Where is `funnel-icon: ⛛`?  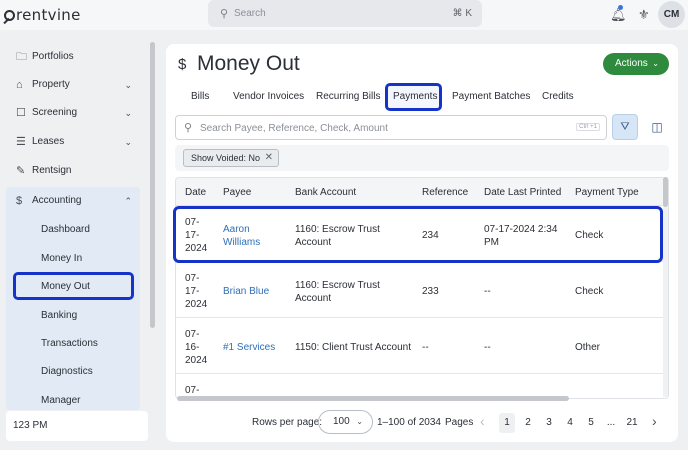 funnel-icon: ⛛ is located at coordinates (625, 127).